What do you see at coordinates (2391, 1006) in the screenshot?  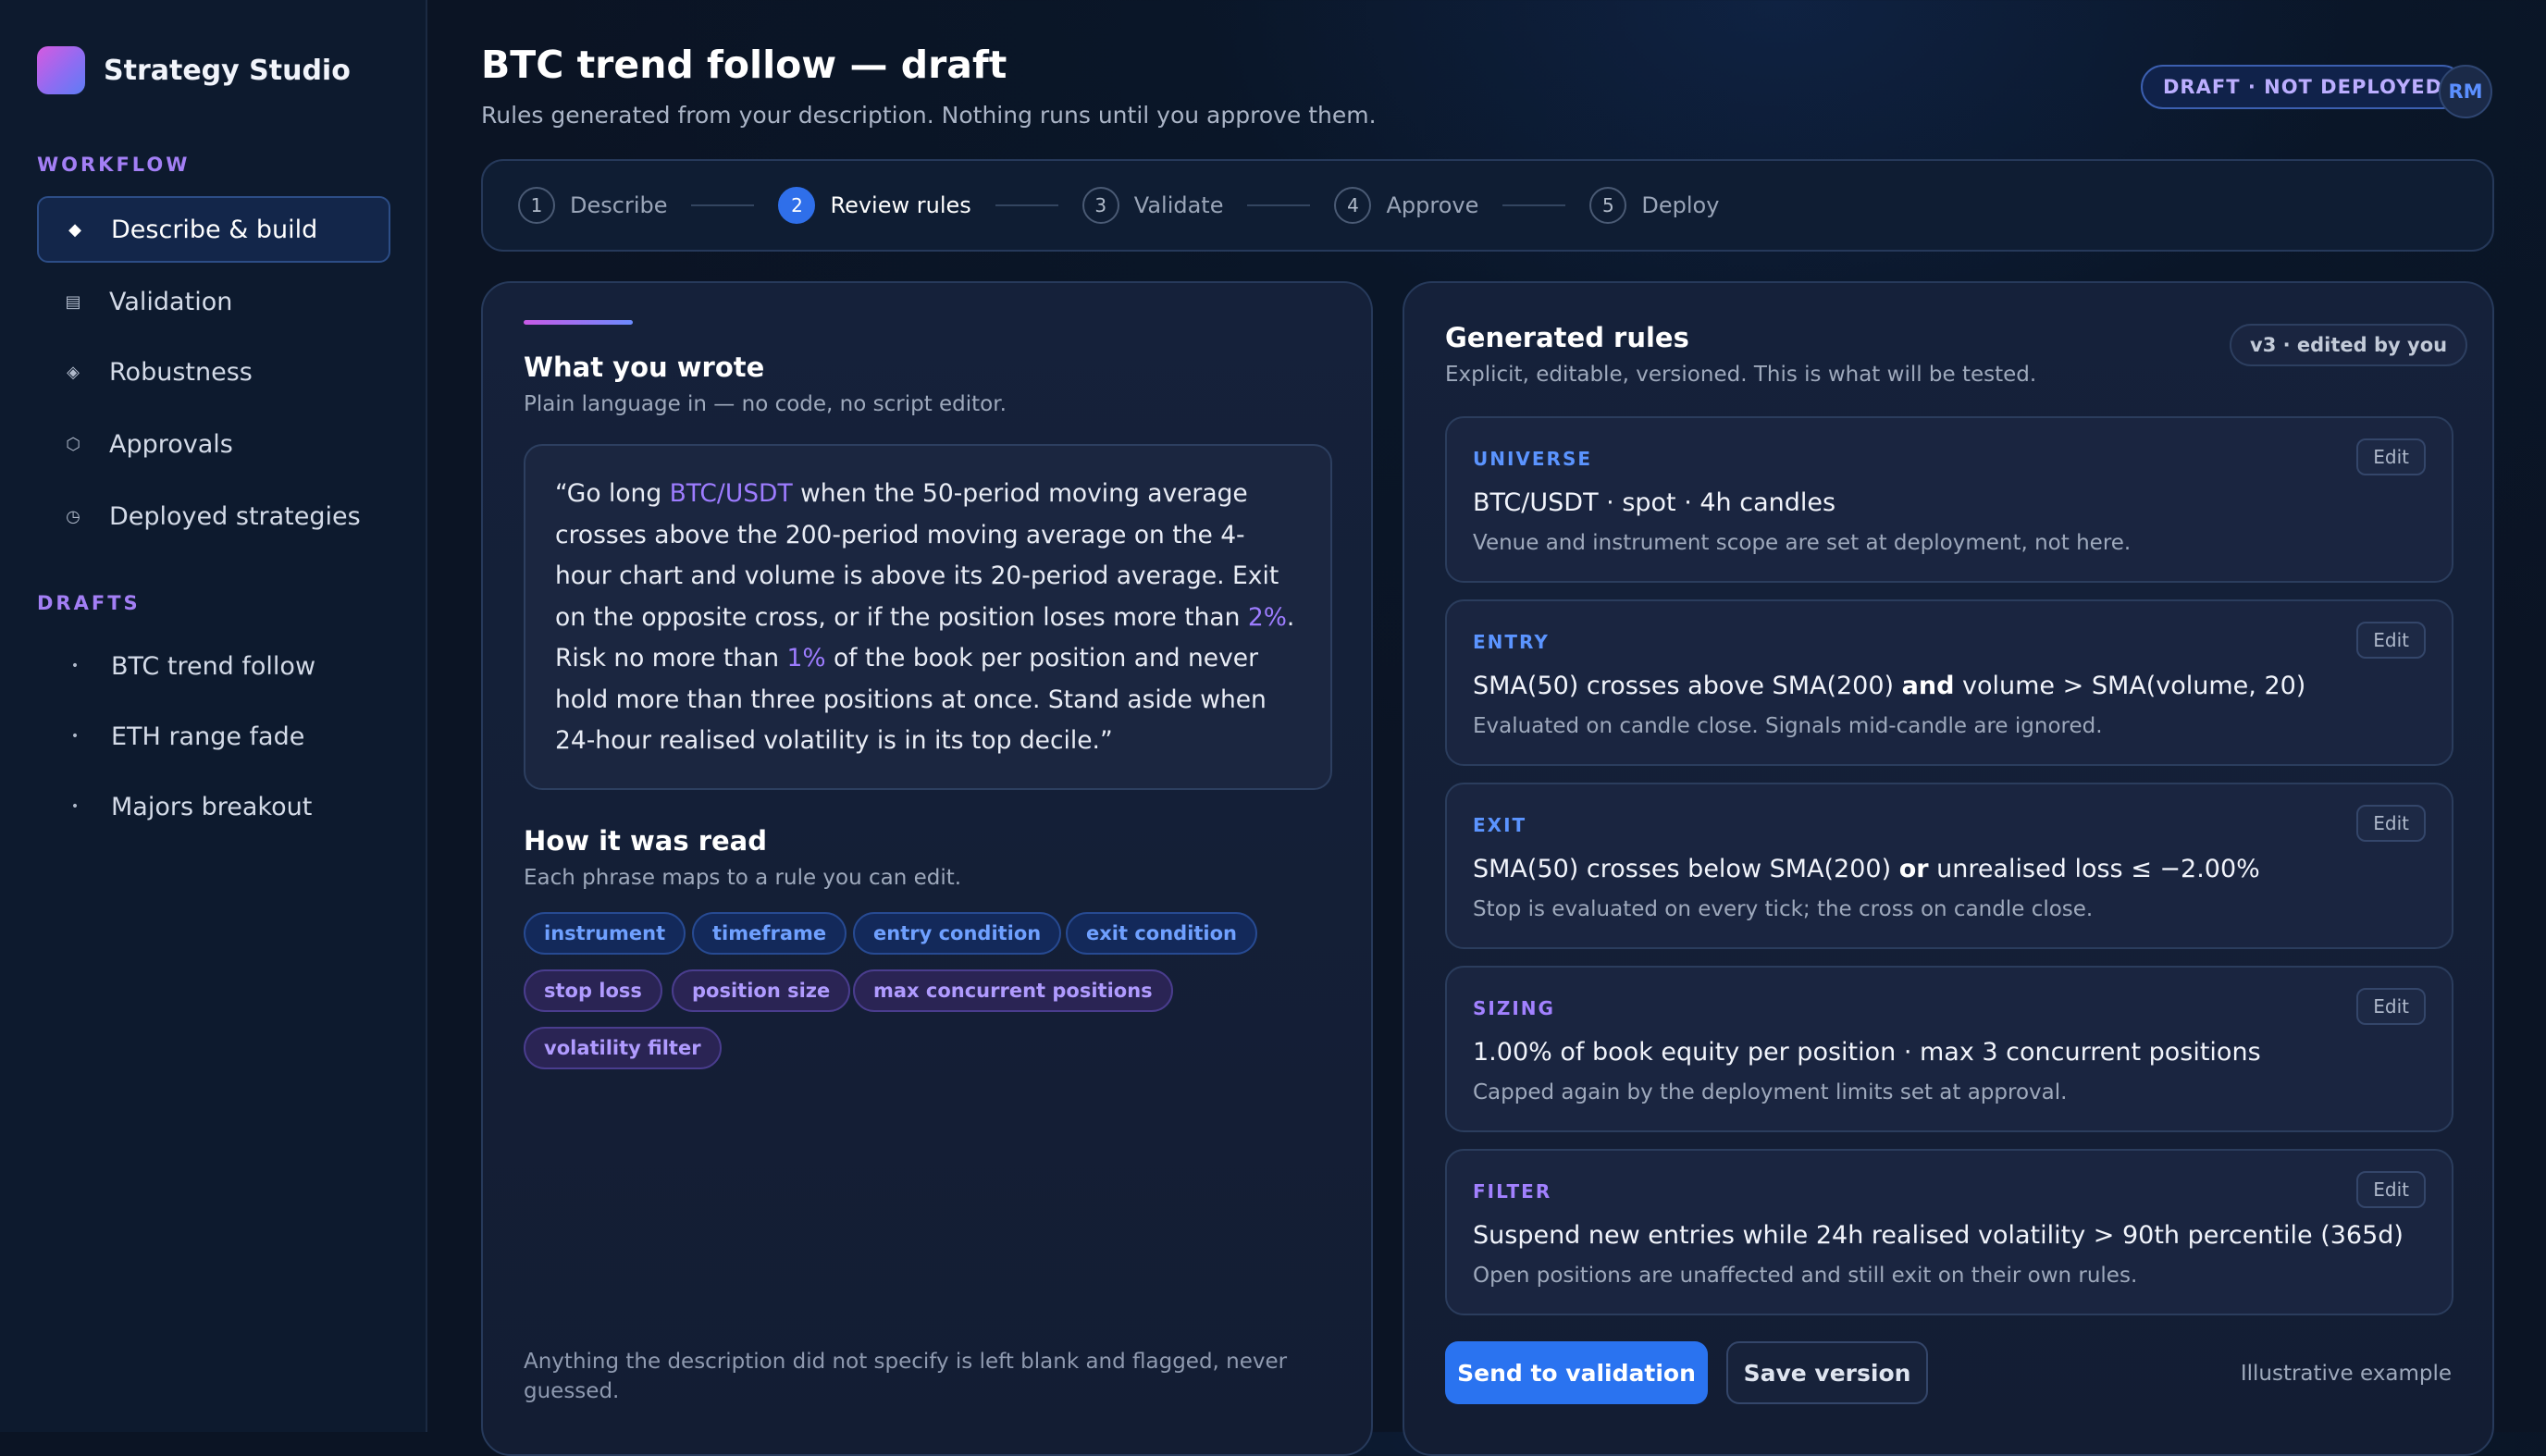 I see `edit-sizing-button: Edit` at bounding box center [2391, 1006].